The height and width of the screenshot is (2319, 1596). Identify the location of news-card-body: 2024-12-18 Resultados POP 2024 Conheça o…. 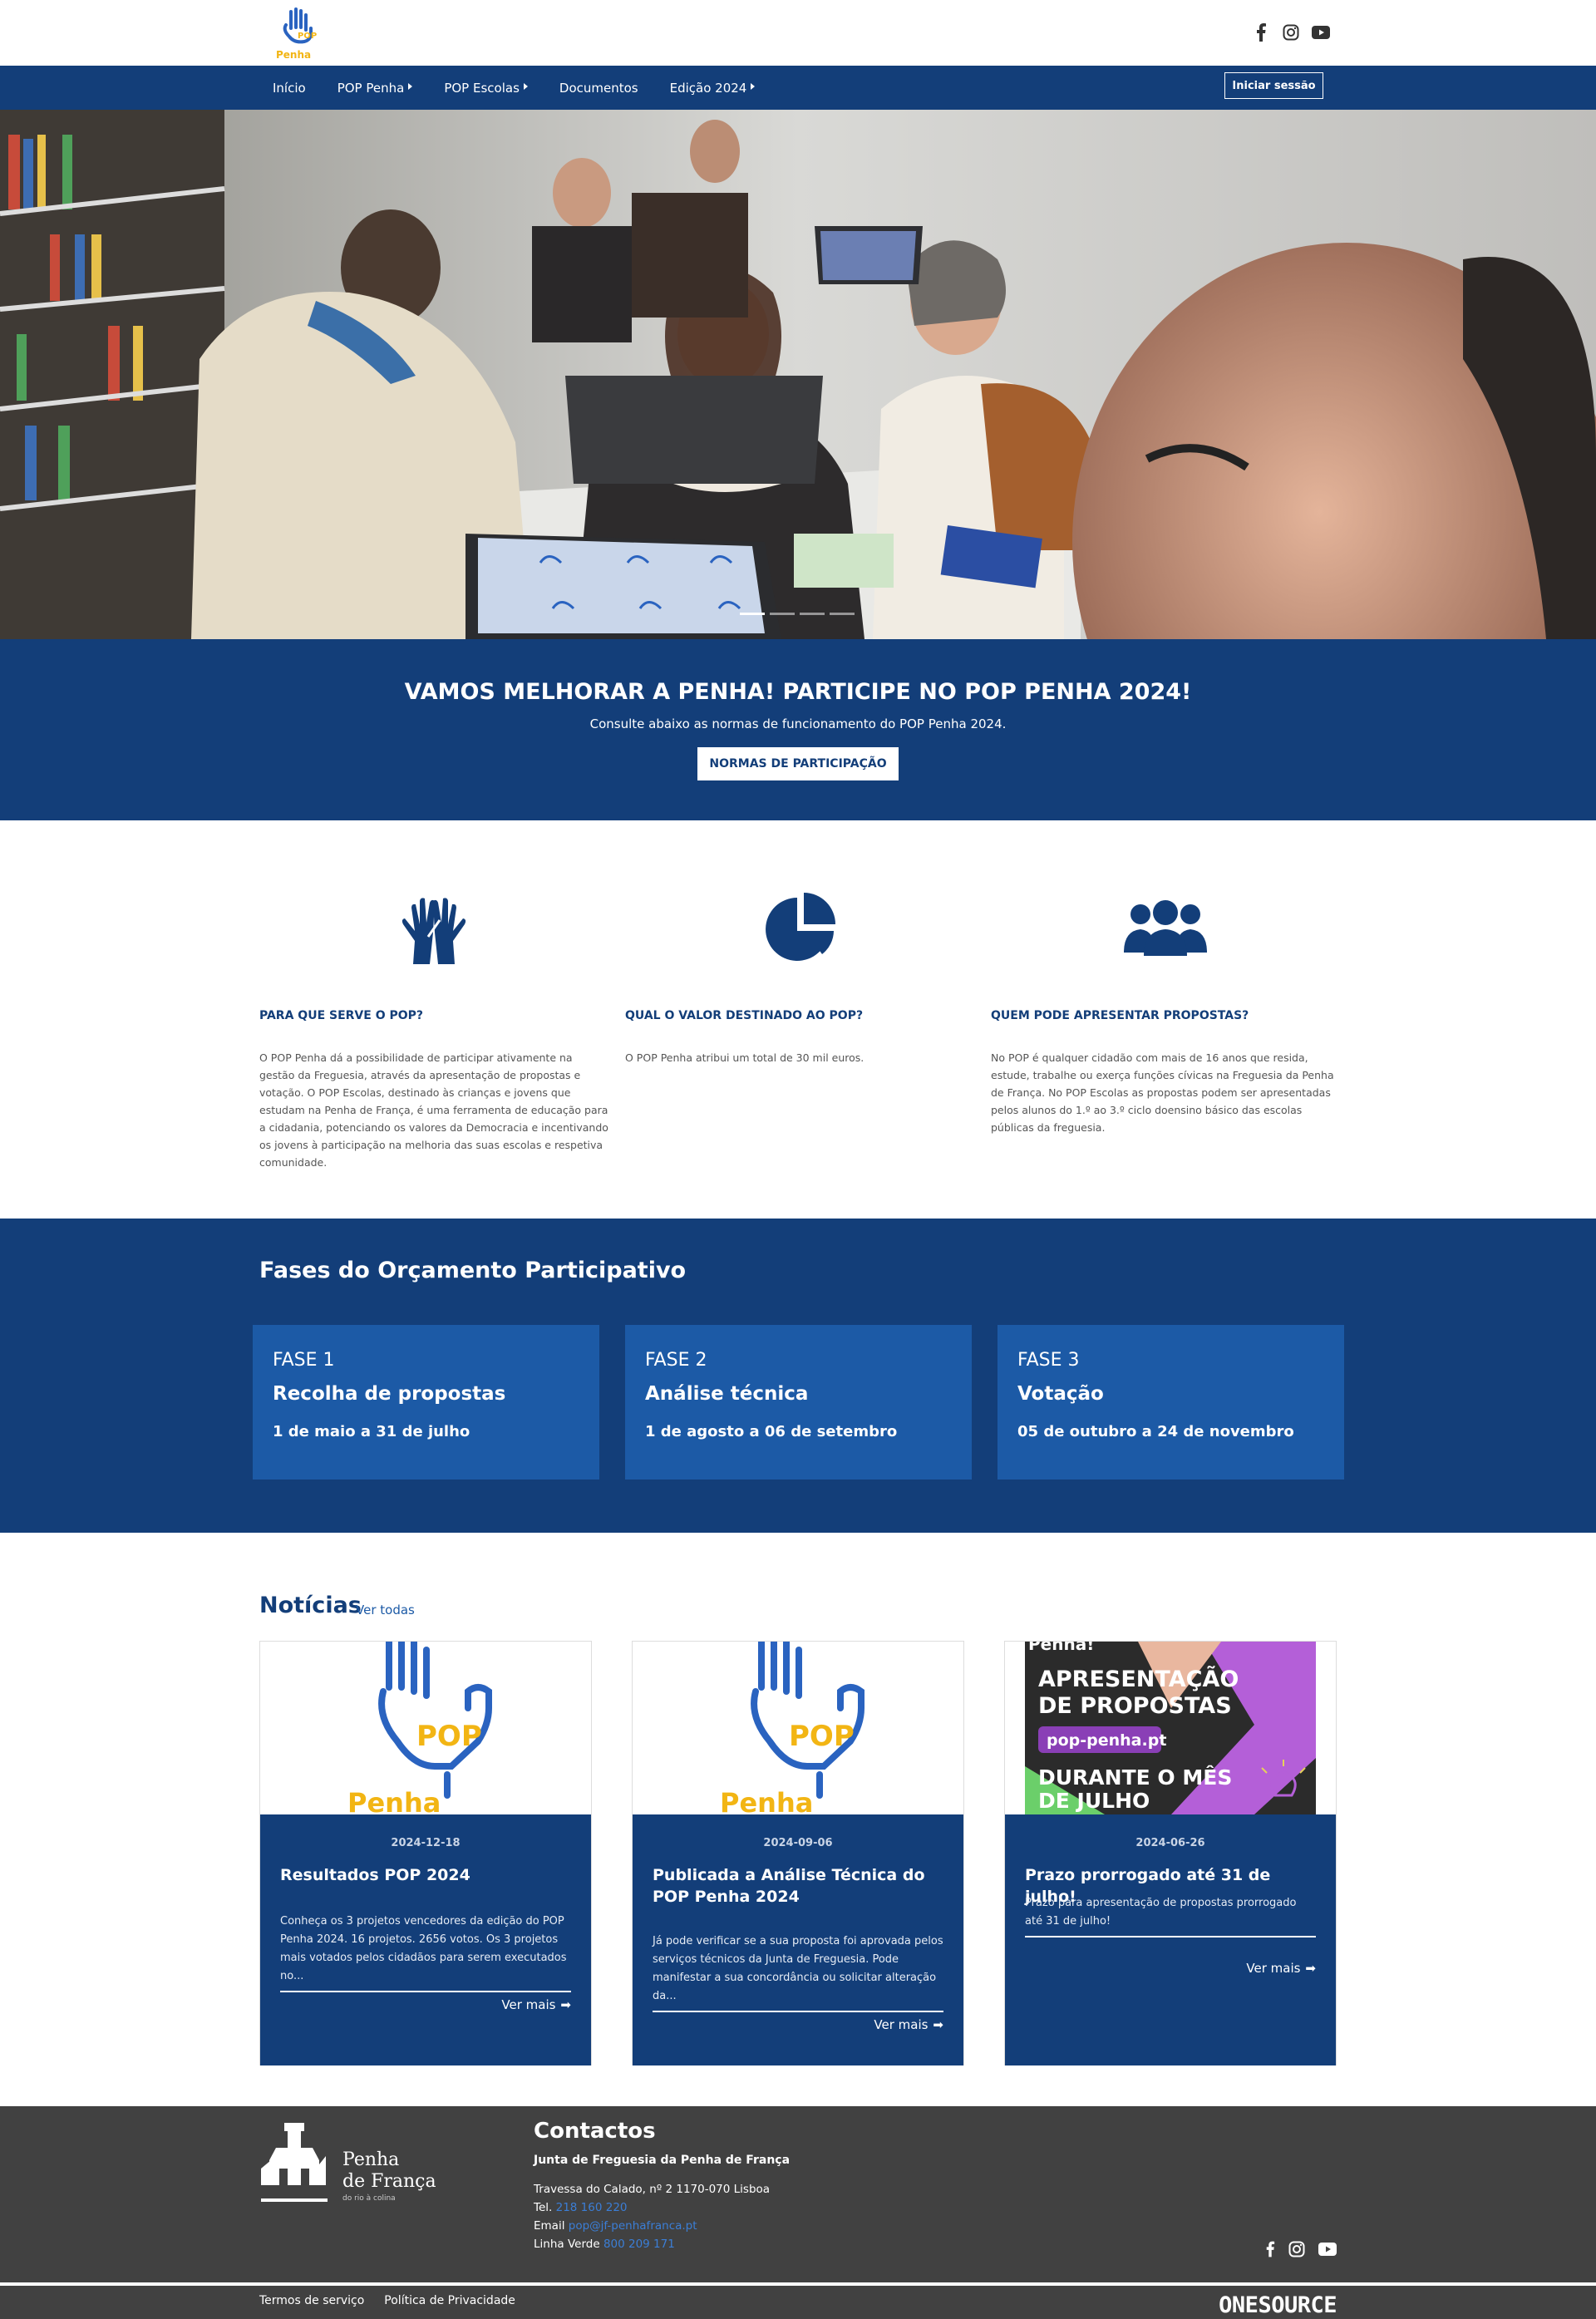
(425, 1939).